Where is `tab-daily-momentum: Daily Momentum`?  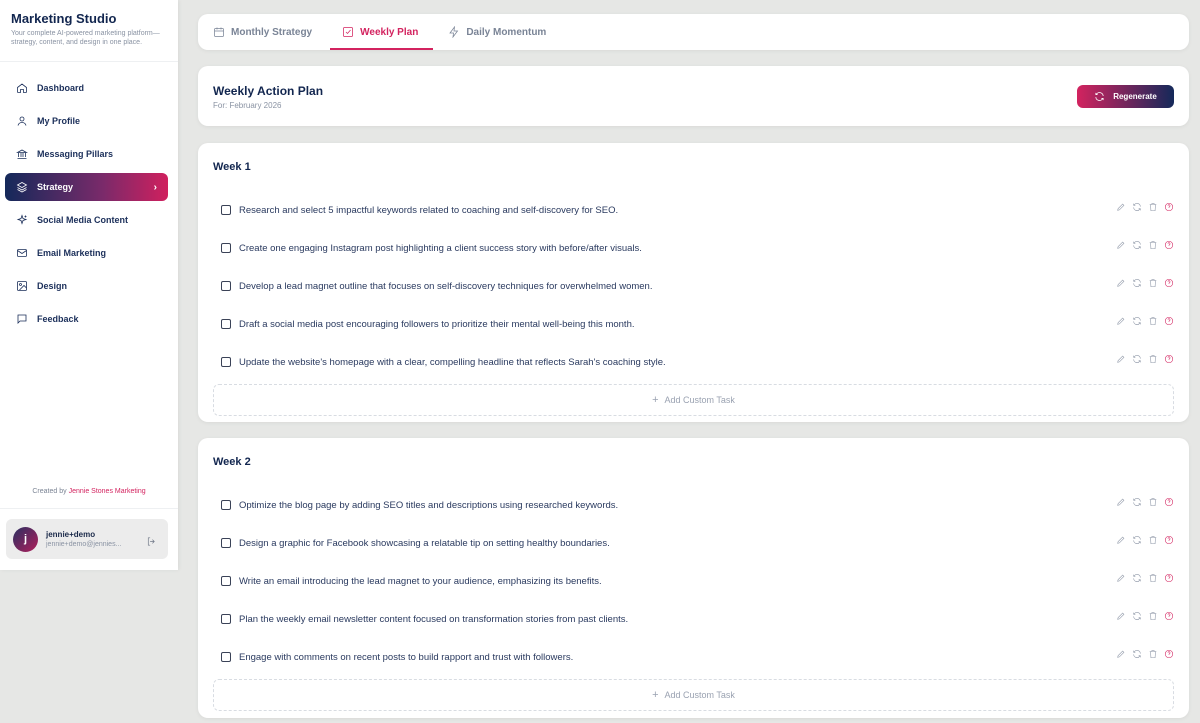 tab-daily-momentum: Daily Momentum is located at coordinates (504, 32).